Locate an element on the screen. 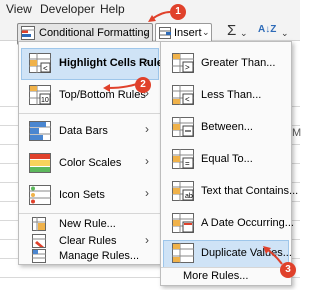  annotation-badge-2: 2 is located at coordinates (143, 85).